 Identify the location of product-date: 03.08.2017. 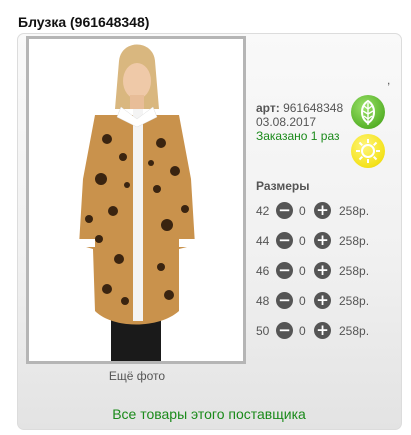
(286, 122).